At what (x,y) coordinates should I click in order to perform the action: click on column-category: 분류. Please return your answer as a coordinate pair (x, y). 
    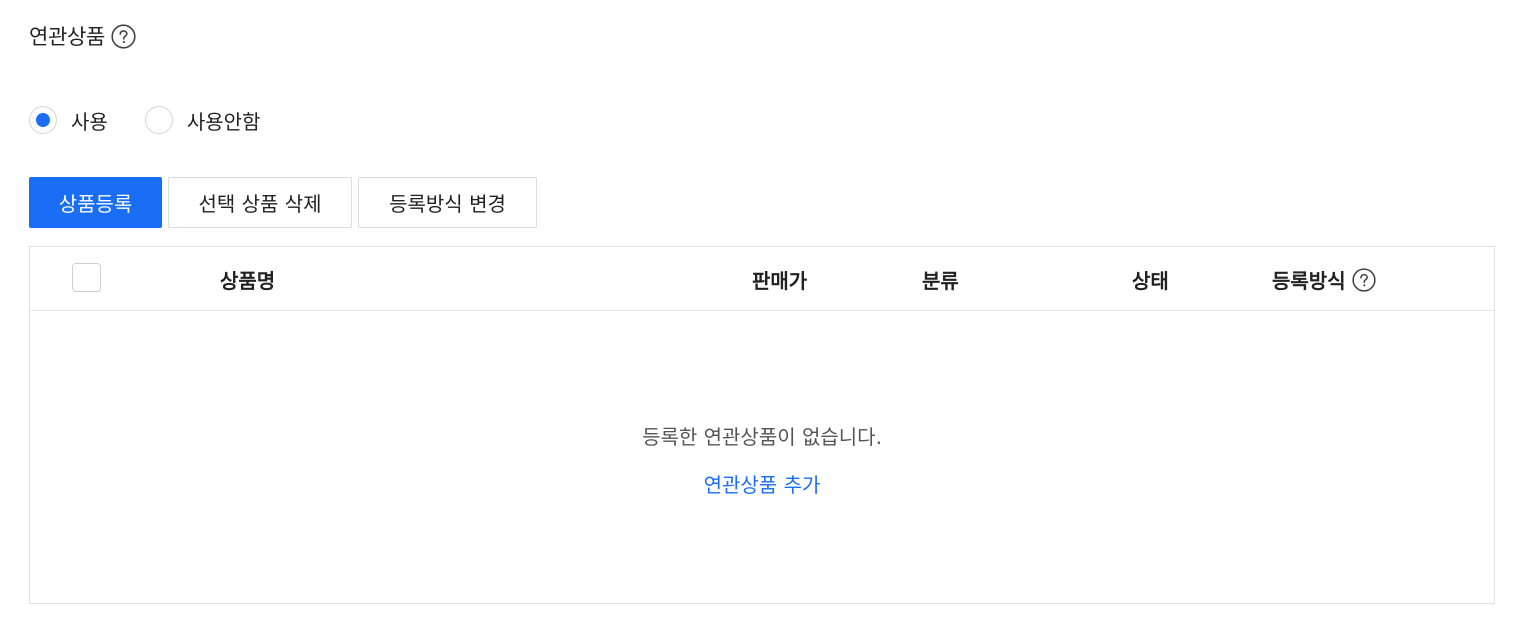
    Looking at the image, I should click on (940, 281).